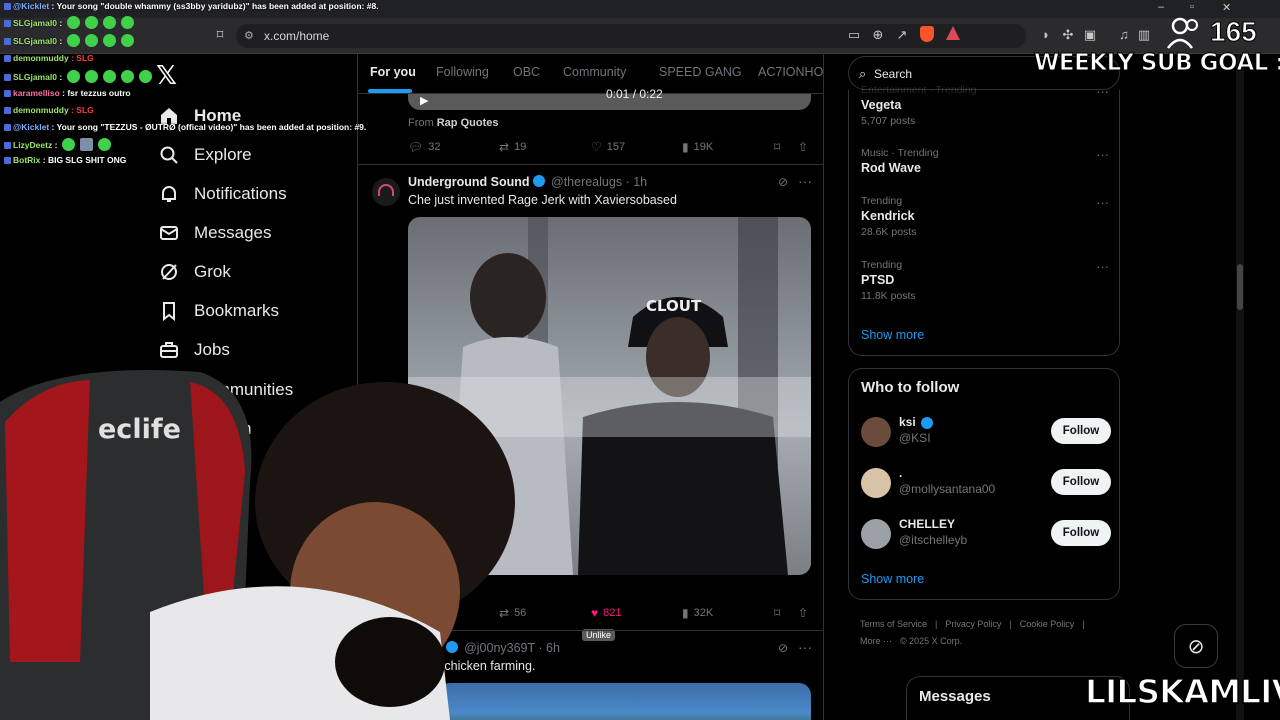  What do you see at coordinates (218, 311) in the screenshot?
I see `nav-bookmarks: Bookmarks` at bounding box center [218, 311].